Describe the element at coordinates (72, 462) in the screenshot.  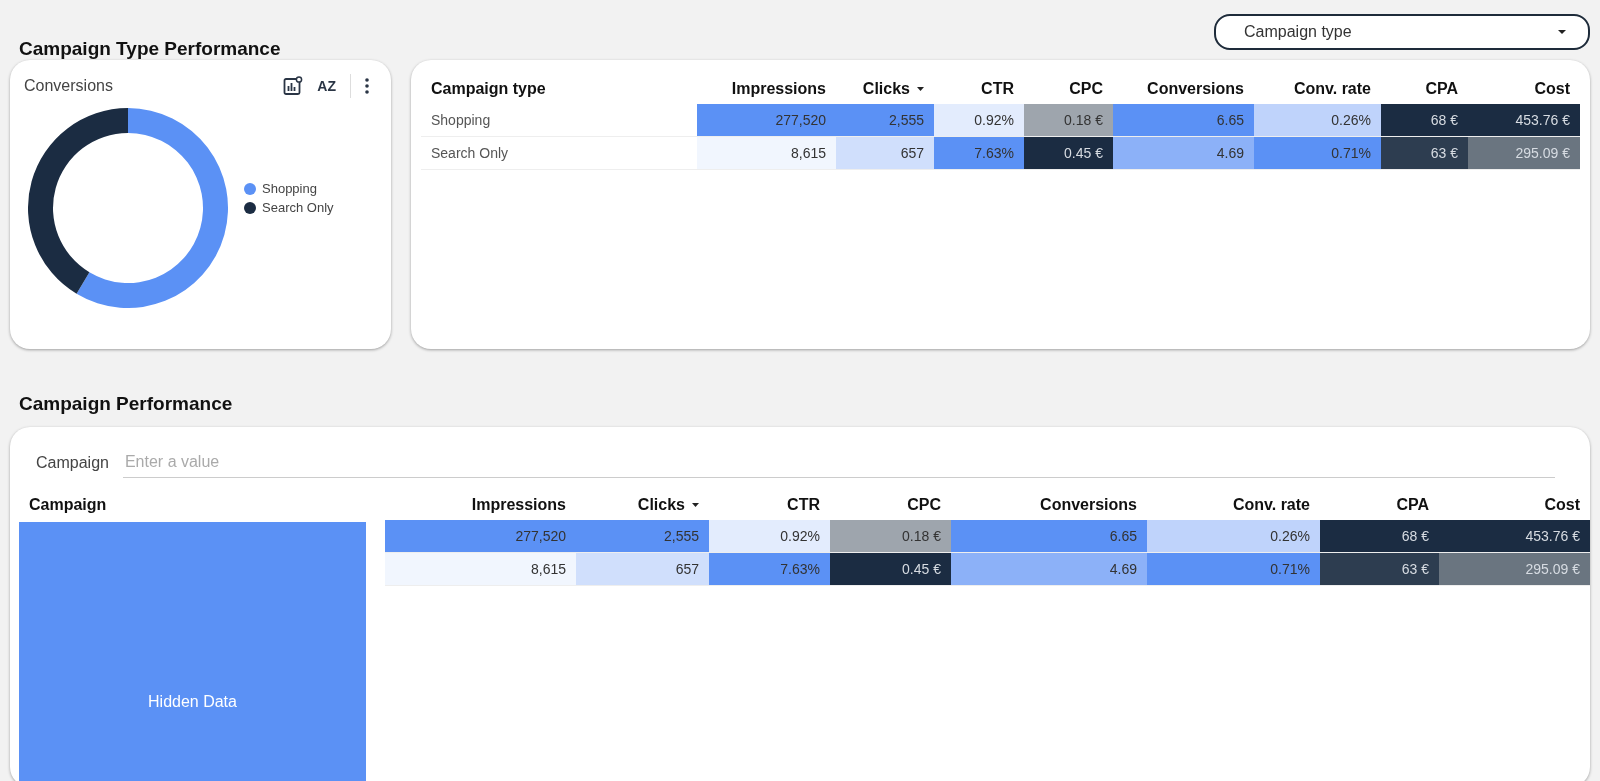
I see `filter-label: Campaign` at that location.